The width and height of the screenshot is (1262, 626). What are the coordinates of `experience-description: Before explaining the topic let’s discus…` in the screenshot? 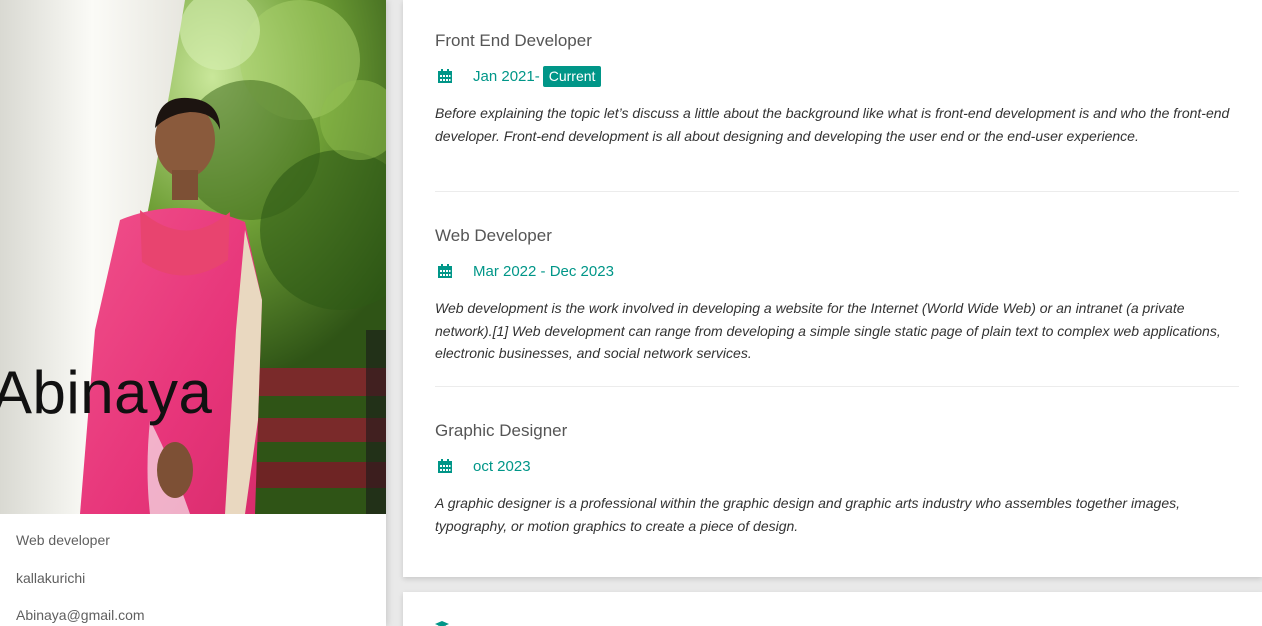 It's located at (832, 124).